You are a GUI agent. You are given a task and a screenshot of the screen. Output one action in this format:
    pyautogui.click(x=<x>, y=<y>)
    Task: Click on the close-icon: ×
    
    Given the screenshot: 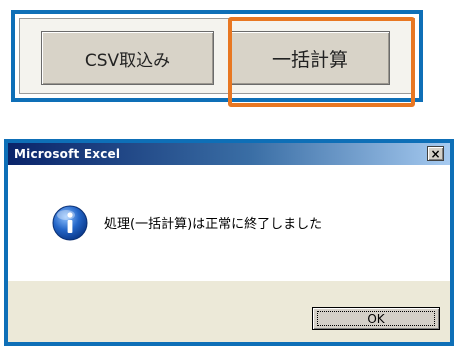 What is the action you would take?
    pyautogui.click(x=435, y=153)
    